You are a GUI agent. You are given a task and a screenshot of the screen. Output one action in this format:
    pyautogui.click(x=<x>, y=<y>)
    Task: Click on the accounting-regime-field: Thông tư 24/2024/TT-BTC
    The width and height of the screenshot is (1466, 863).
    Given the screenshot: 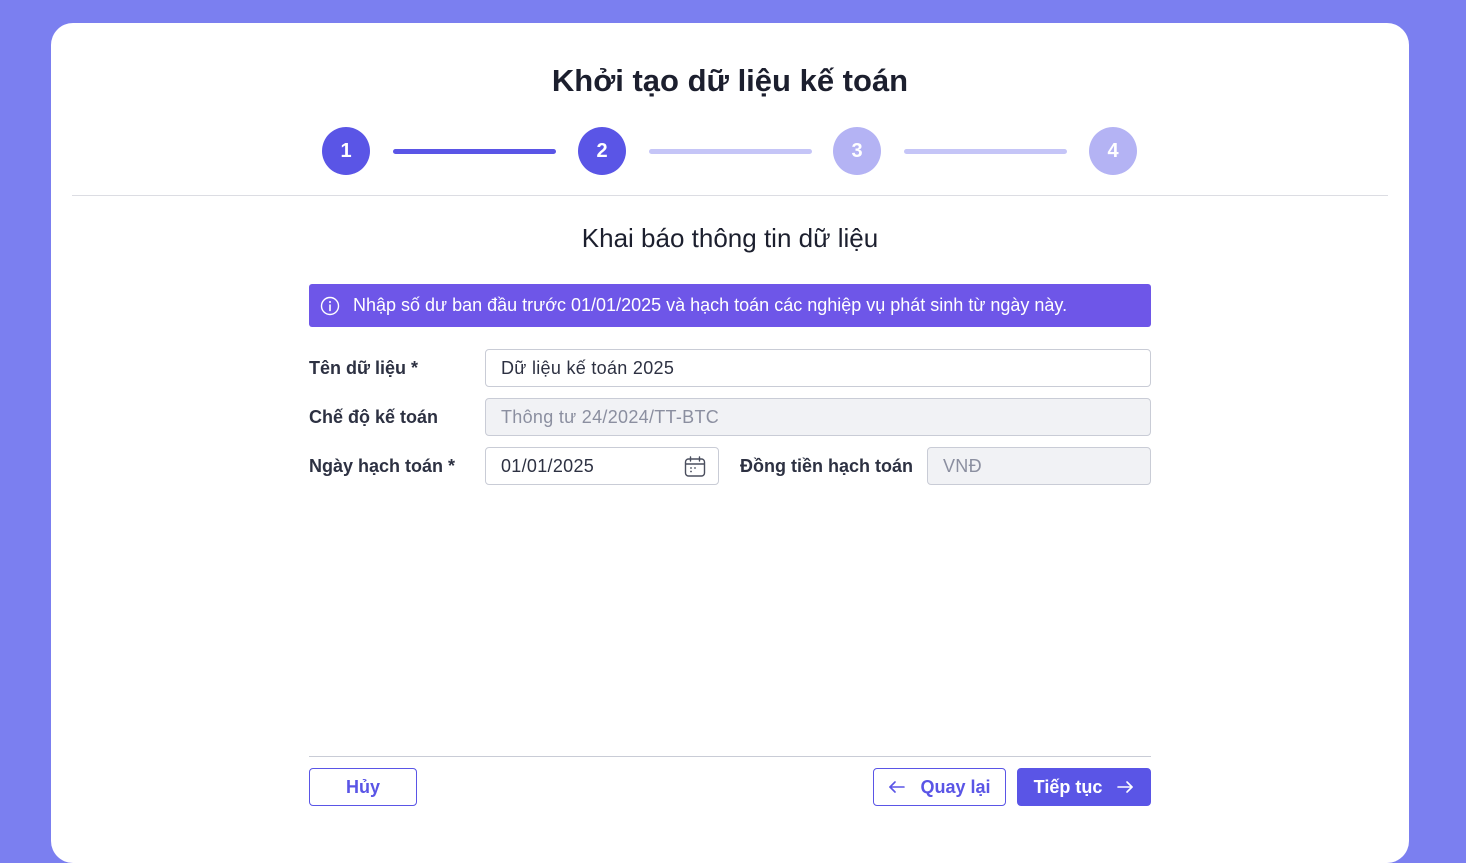 What is the action you would take?
    pyautogui.click(x=818, y=417)
    